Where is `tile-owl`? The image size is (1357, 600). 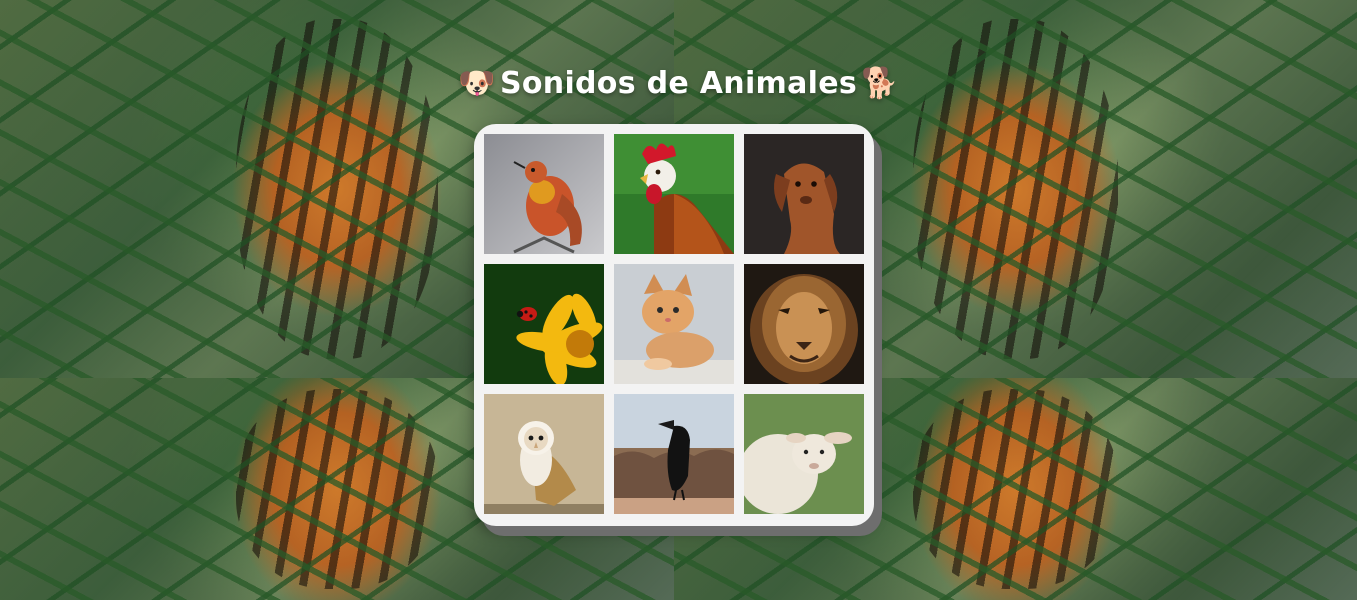 tile-owl is located at coordinates (544, 454).